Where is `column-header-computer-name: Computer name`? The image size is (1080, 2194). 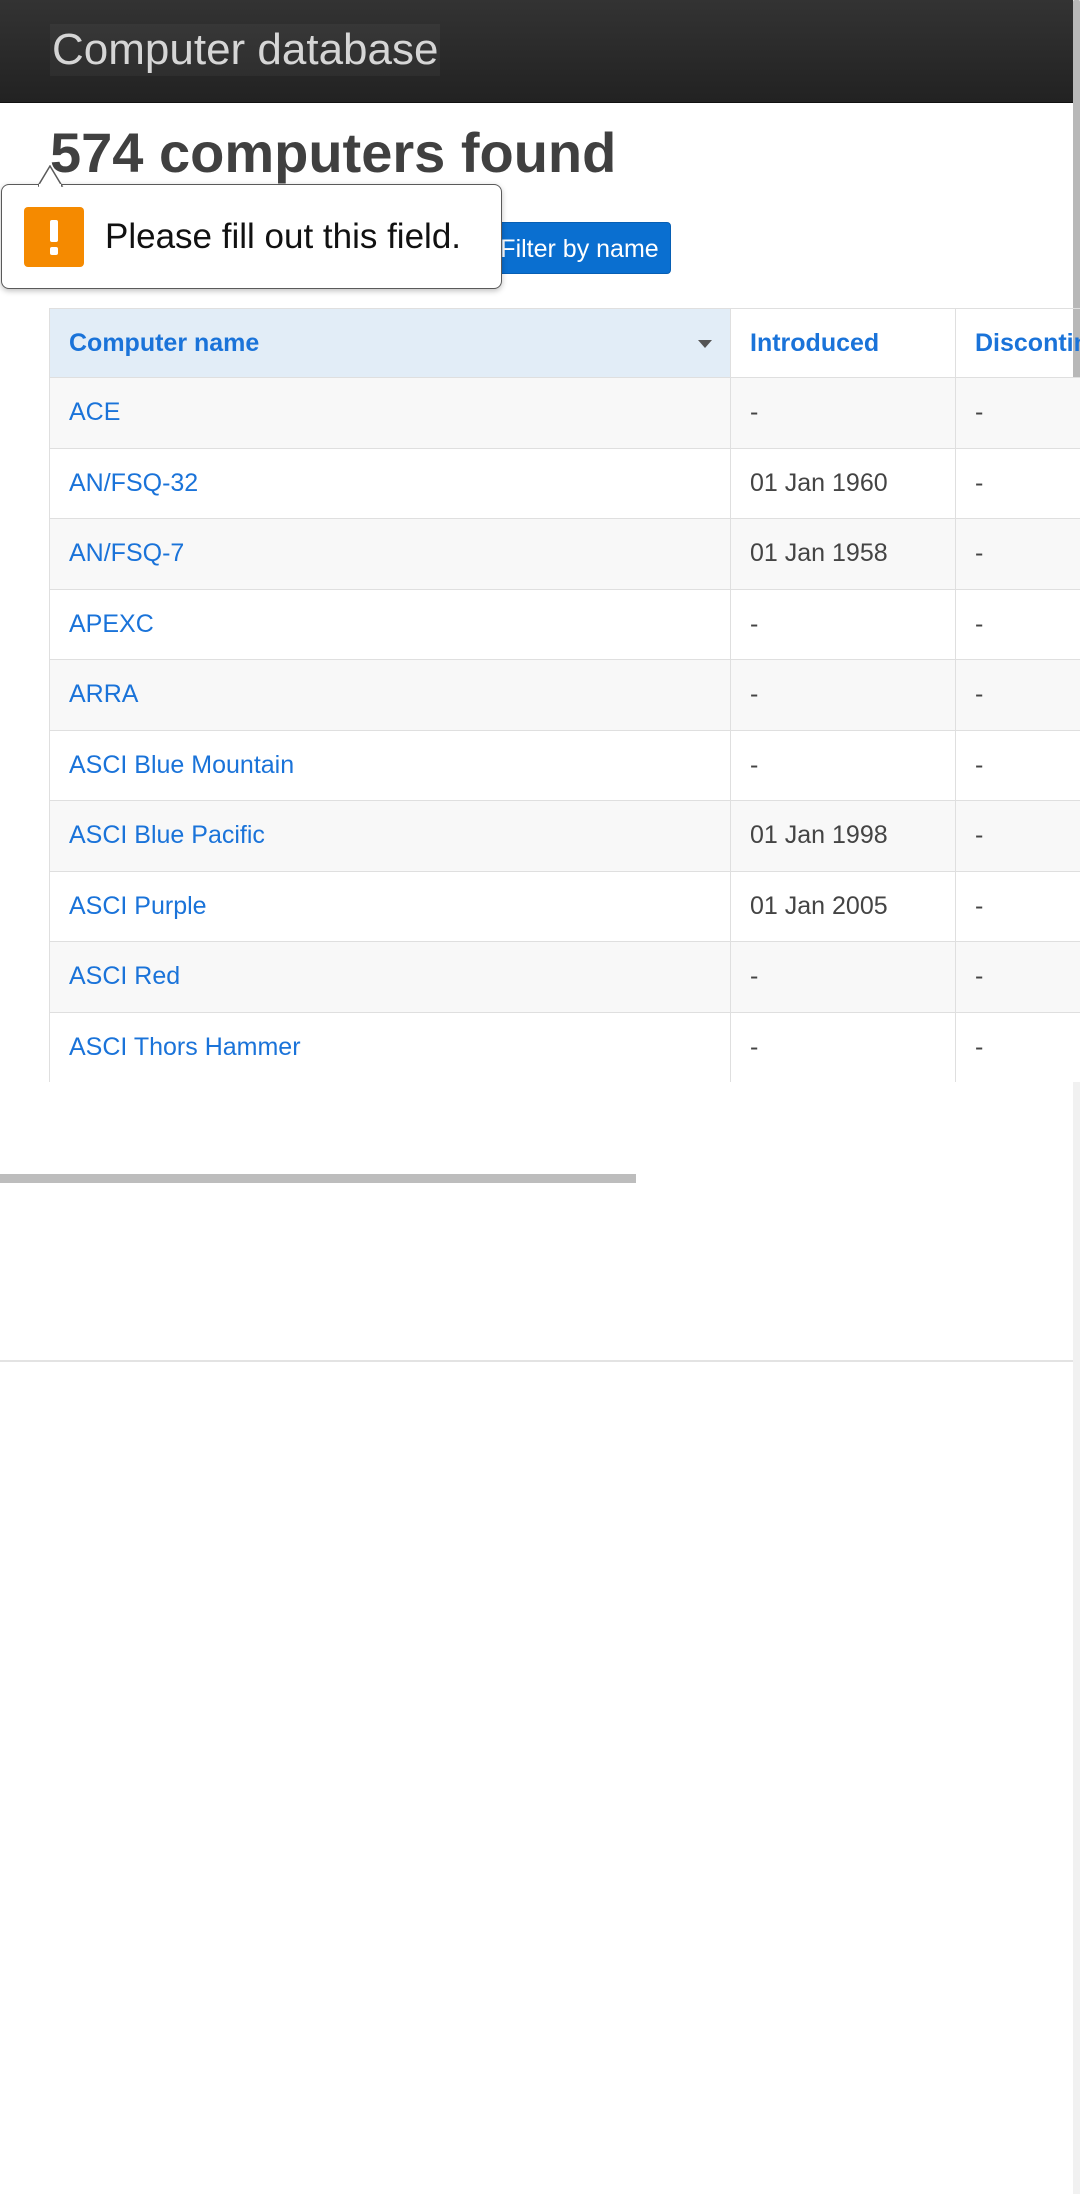 column-header-computer-name: Computer name is located at coordinates (390, 343).